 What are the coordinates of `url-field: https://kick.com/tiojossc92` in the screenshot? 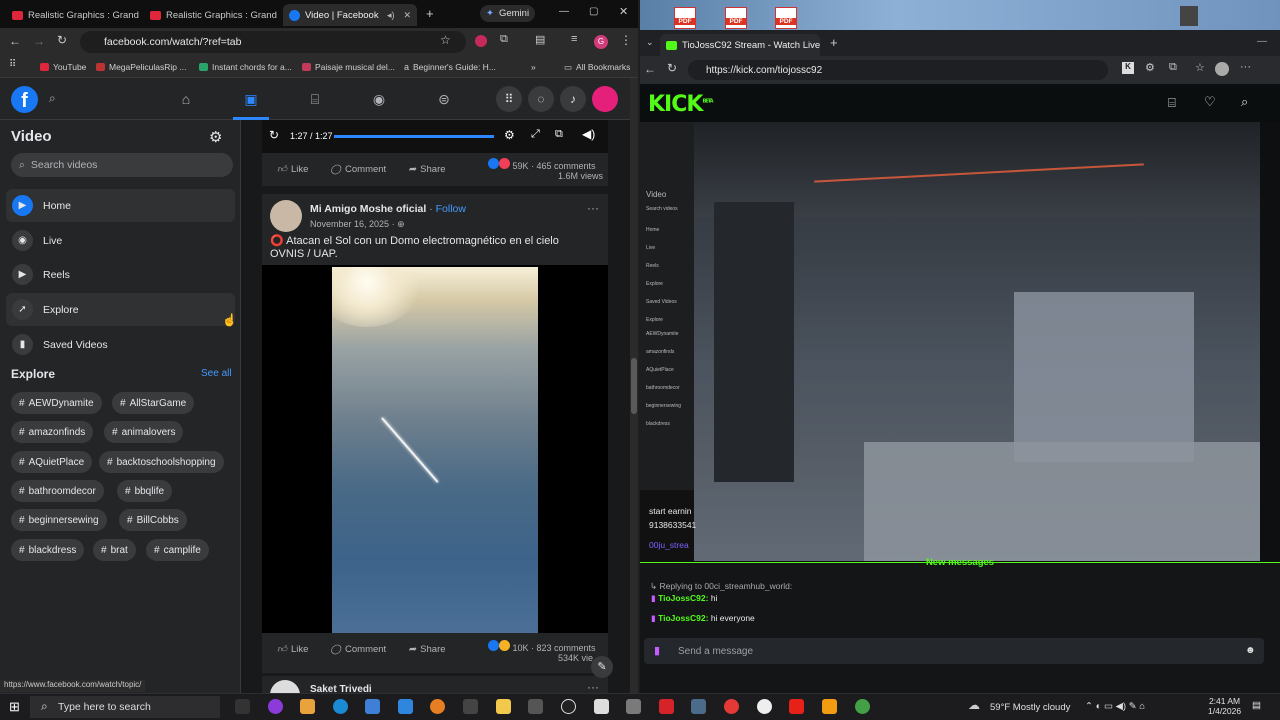 It's located at (898, 70).